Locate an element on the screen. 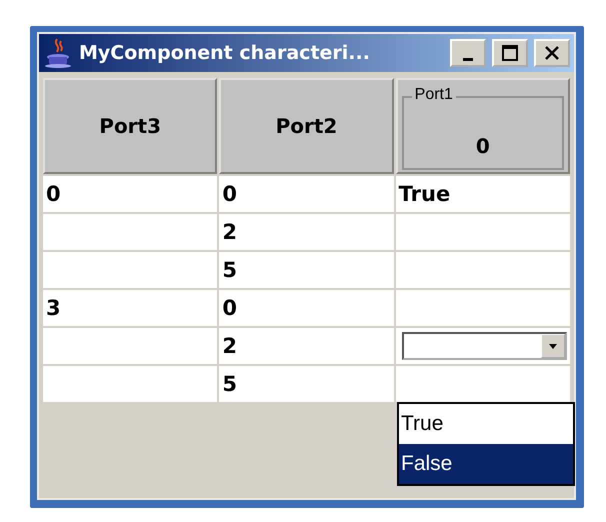  header-value: 0 is located at coordinates (483, 146).